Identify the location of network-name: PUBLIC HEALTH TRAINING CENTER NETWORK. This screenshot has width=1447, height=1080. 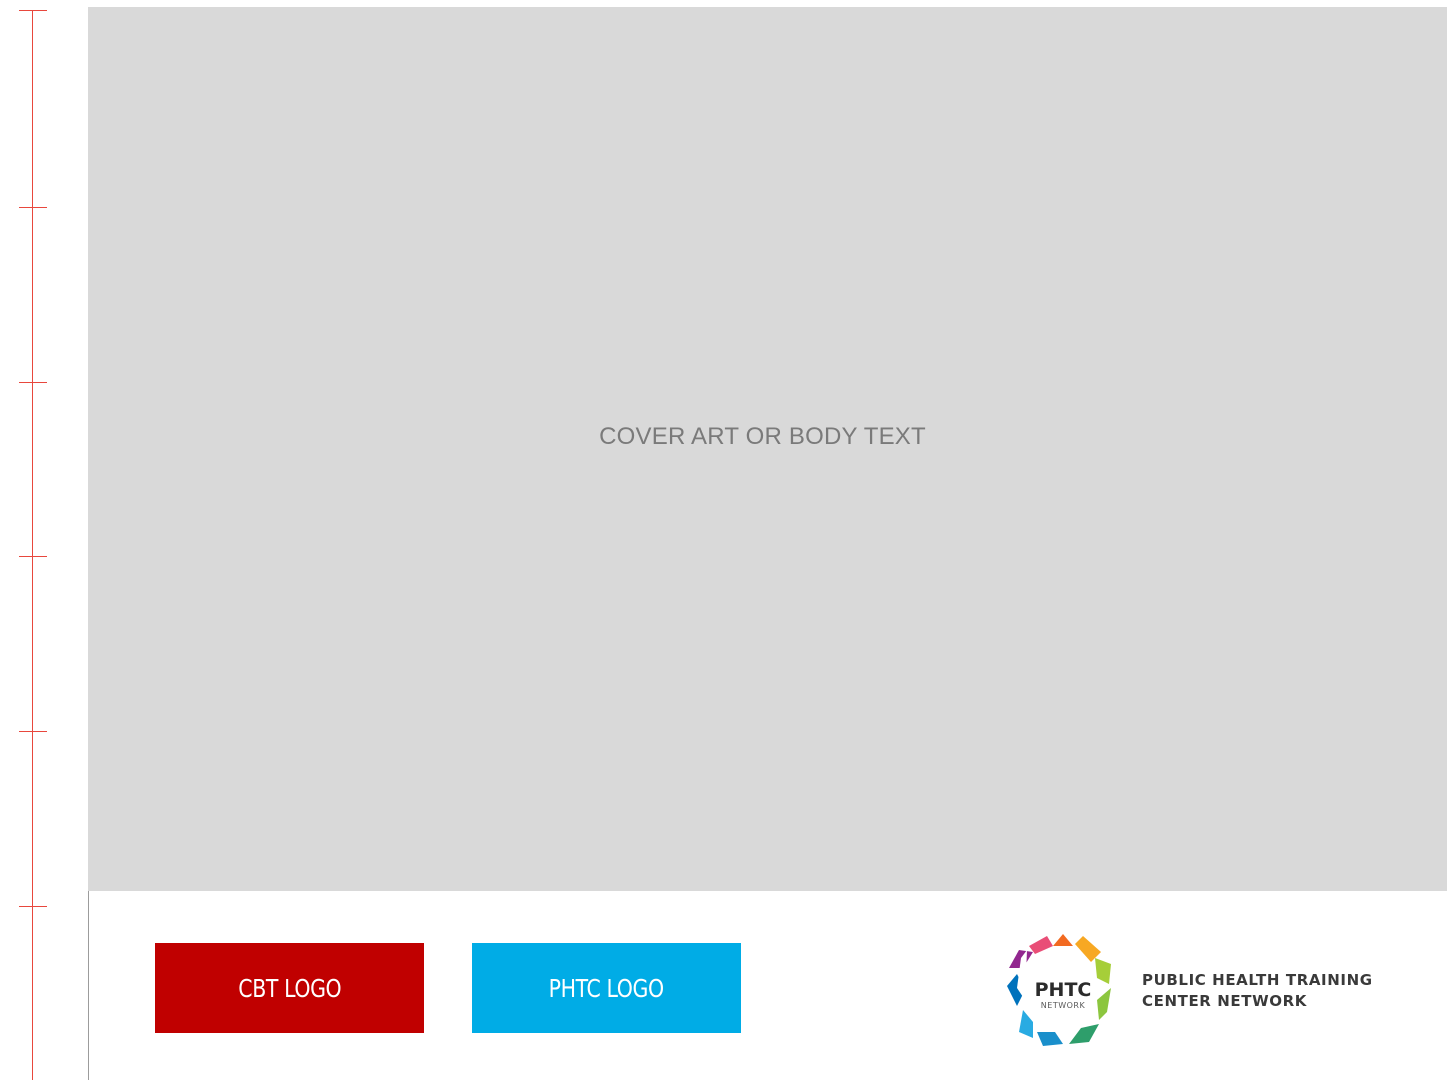
(1257, 991).